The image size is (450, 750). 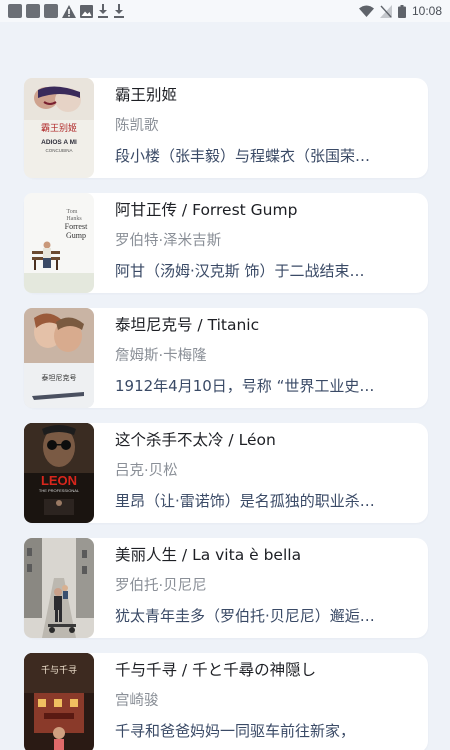 I want to click on wifi-icon, so click(x=366, y=11).